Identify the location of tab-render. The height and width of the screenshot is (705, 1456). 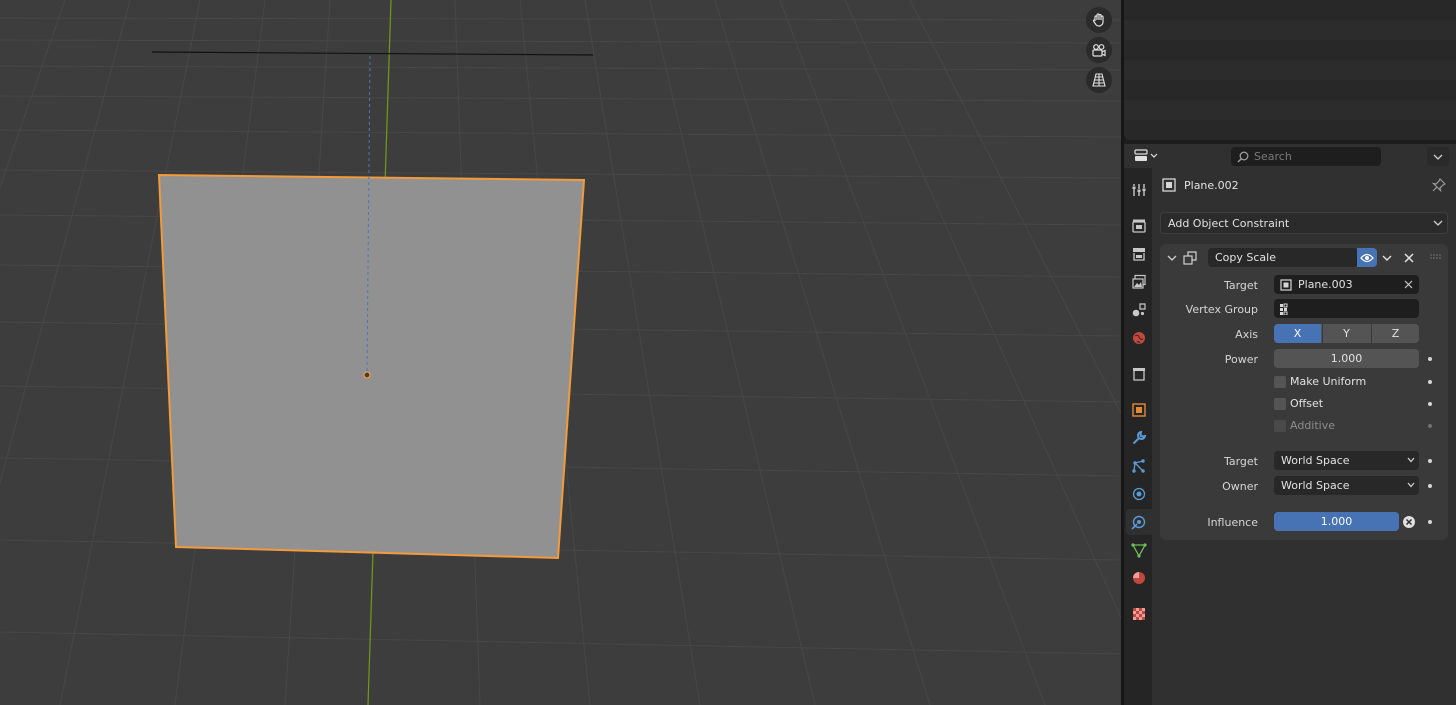
(1139, 226).